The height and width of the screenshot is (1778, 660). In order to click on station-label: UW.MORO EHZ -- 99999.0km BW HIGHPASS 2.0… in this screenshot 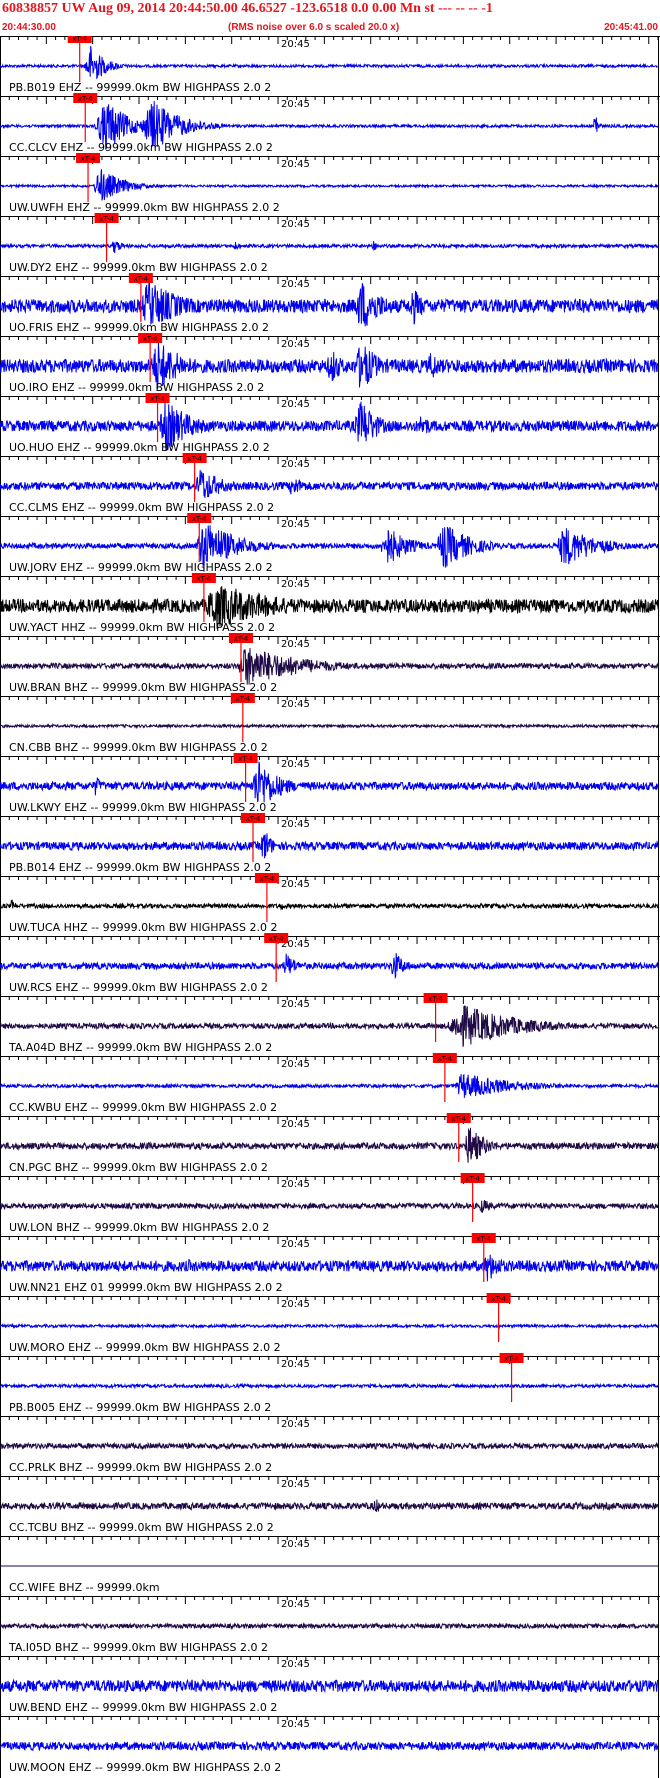, I will do `click(145, 1347)`.